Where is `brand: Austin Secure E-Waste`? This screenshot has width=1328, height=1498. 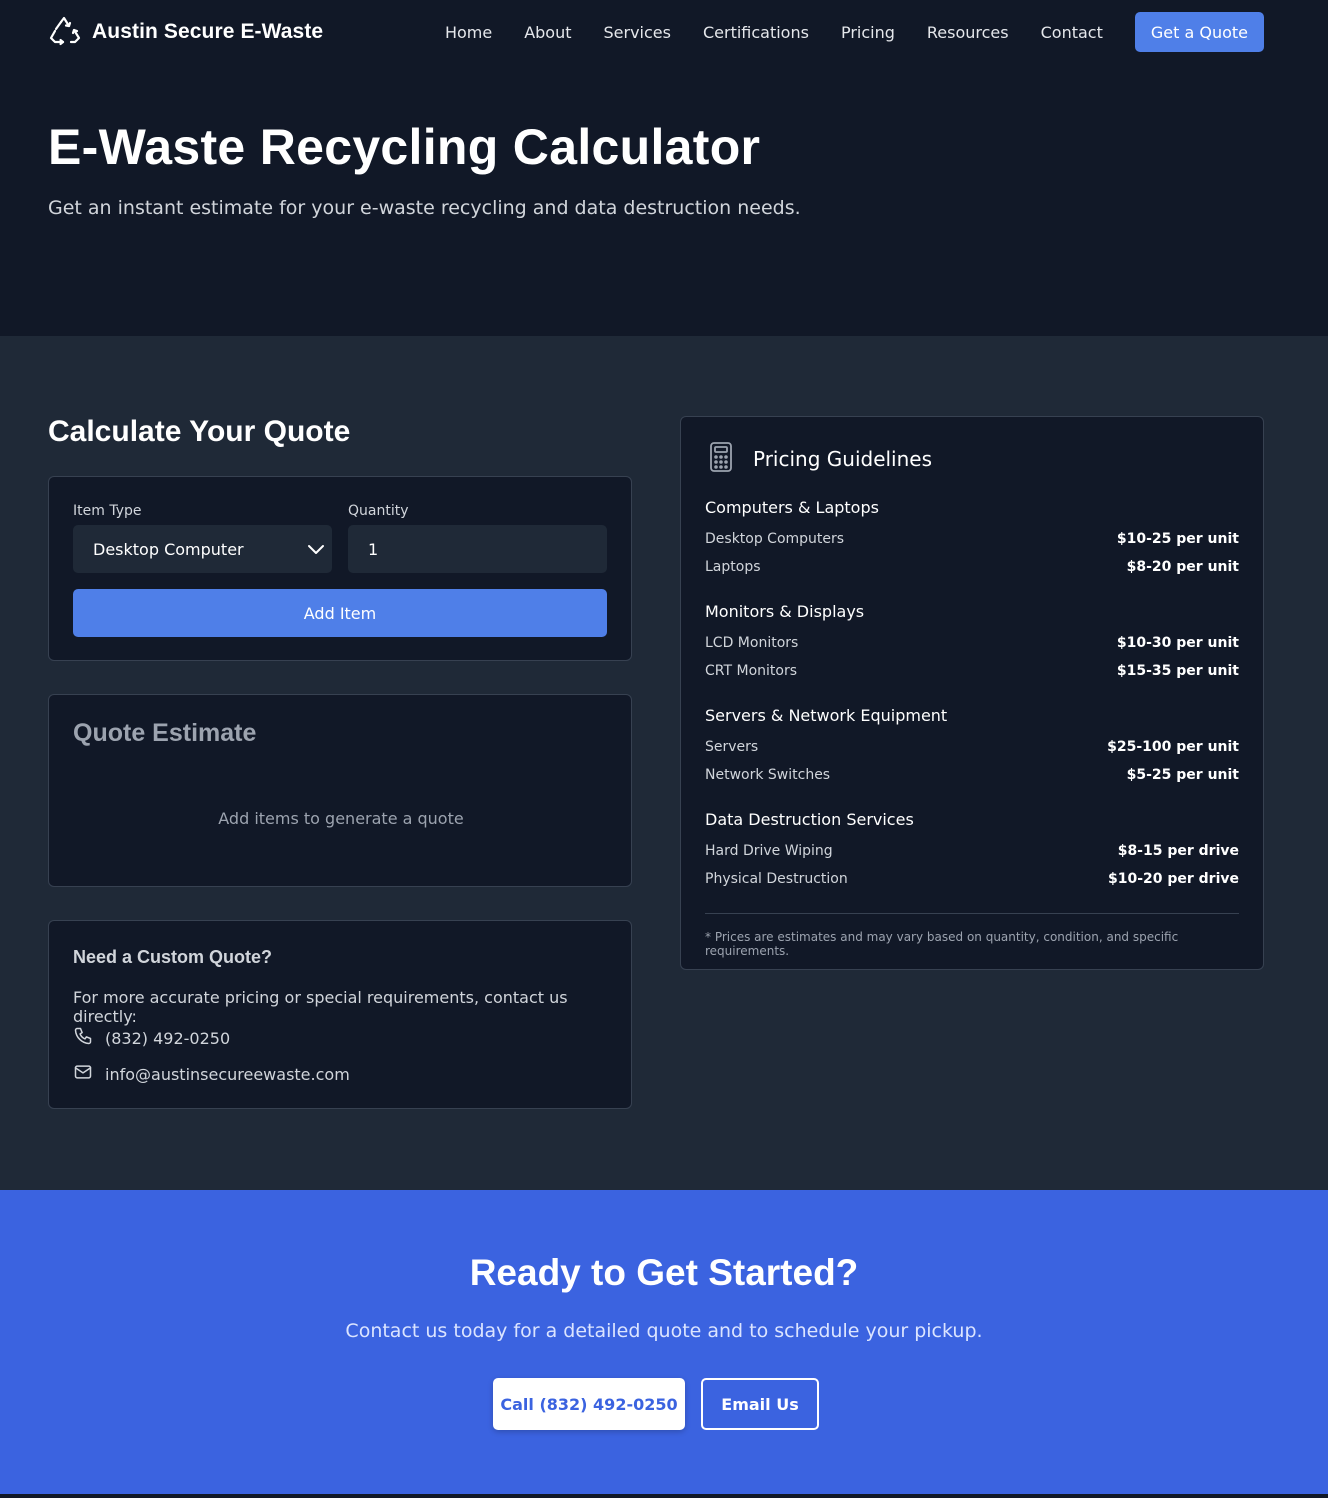 brand: Austin Secure E-Waste is located at coordinates (185, 32).